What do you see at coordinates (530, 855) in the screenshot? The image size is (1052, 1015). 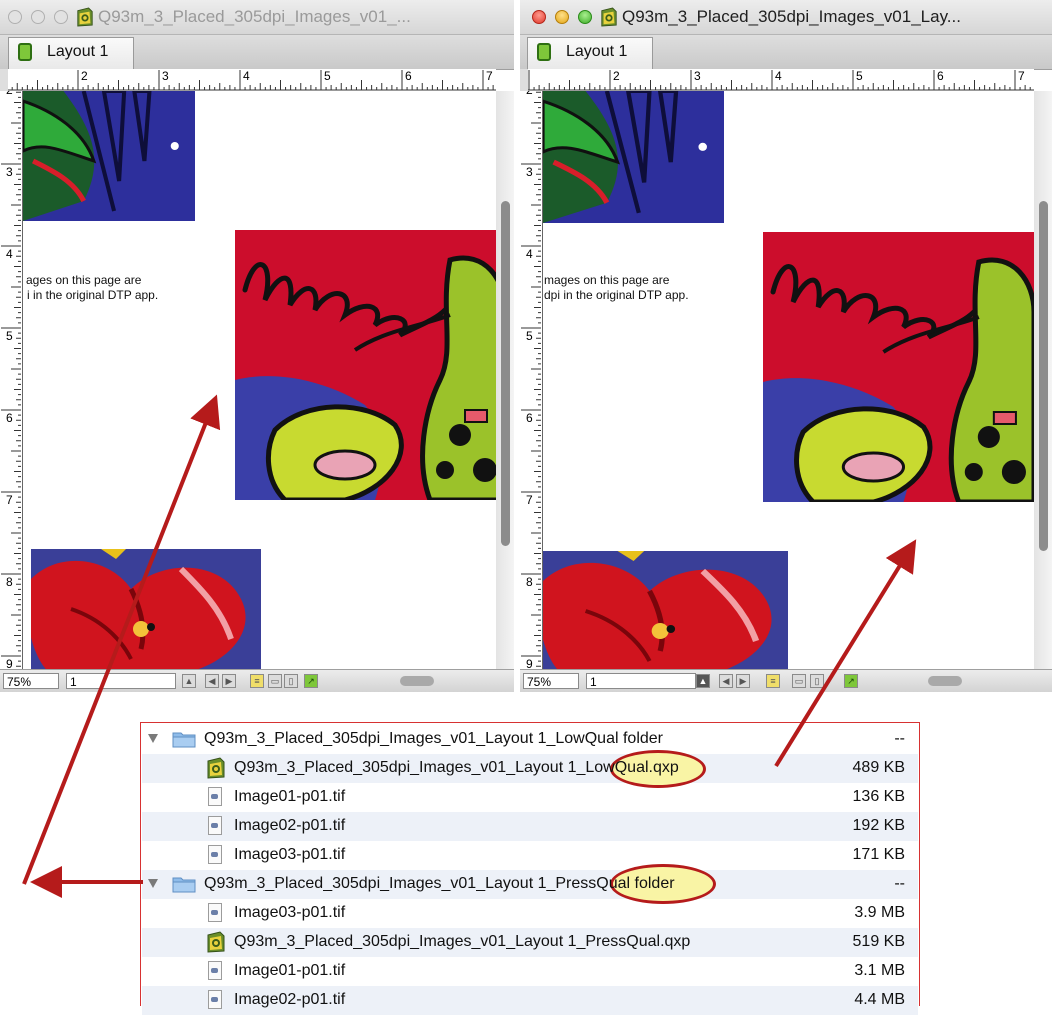 I see `list-item-file: Image03-p01.tif 171 KB` at bounding box center [530, 855].